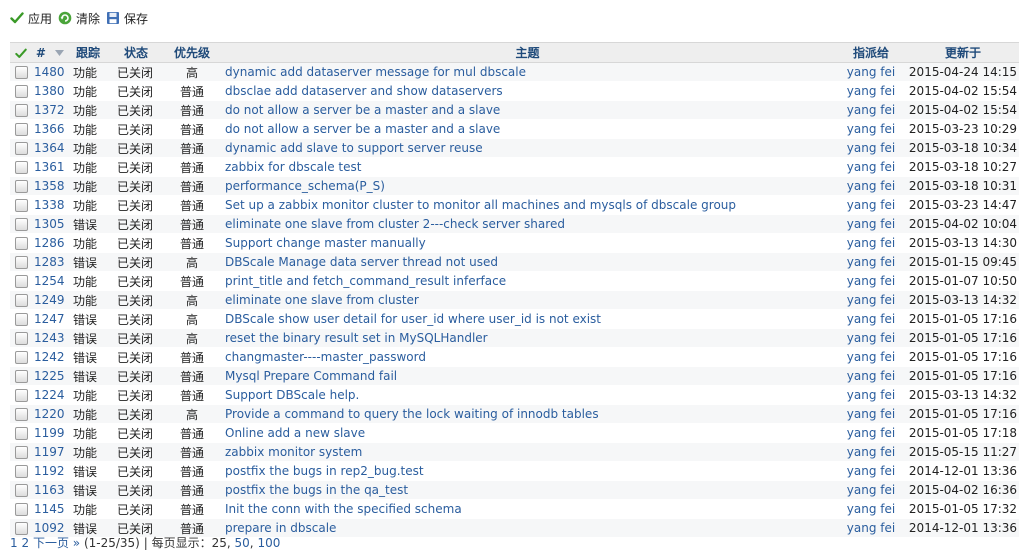 This screenshot has height=556, width=1019. What do you see at coordinates (311, 376) in the screenshot?
I see `issue-subject-link: Mysql Prepare Command fail` at bounding box center [311, 376].